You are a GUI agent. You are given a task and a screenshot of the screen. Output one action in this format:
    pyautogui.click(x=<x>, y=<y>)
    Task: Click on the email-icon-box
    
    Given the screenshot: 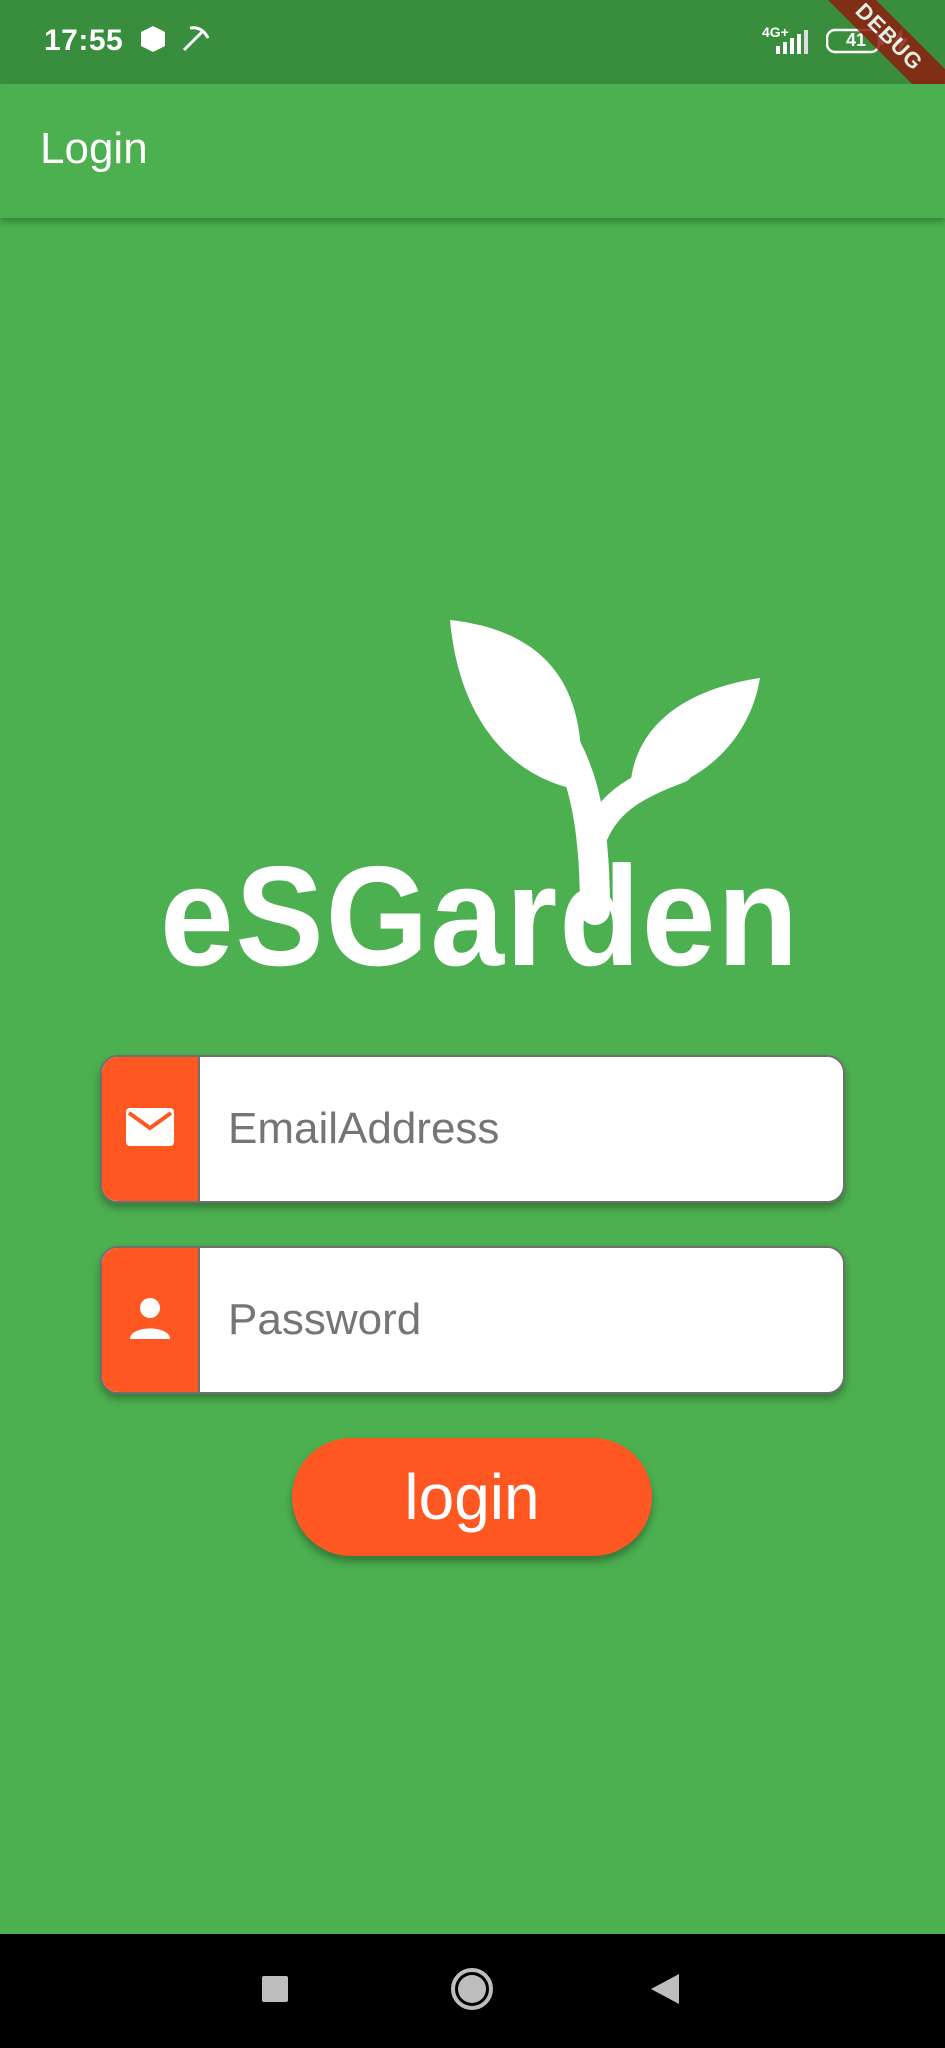 What is the action you would take?
    pyautogui.click(x=150, y=1129)
    